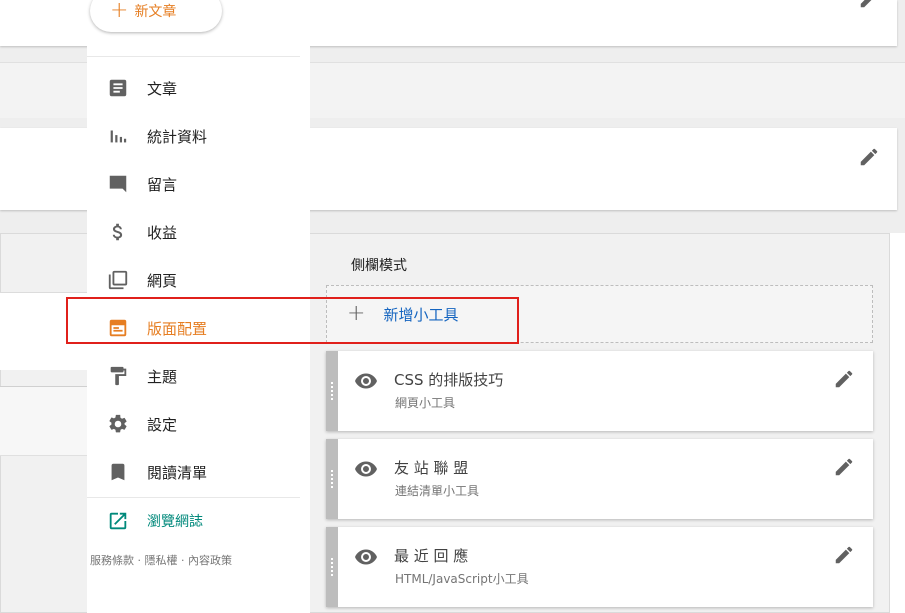 This screenshot has height=613, width=905. Describe the element at coordinates (897, 423) in the screenshot. I see `page-edge` at that location.